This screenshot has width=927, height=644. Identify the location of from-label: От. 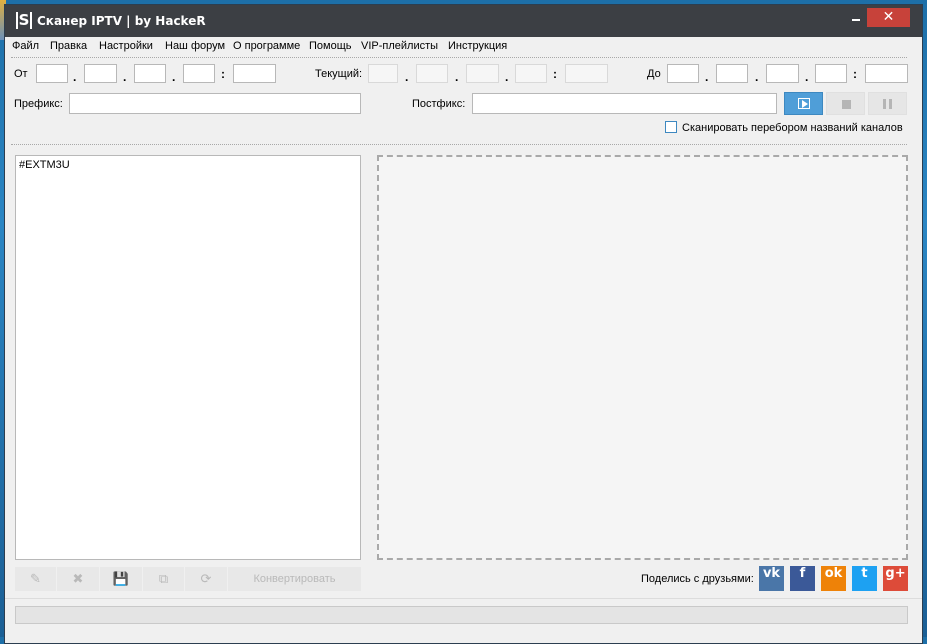
(21, 74).